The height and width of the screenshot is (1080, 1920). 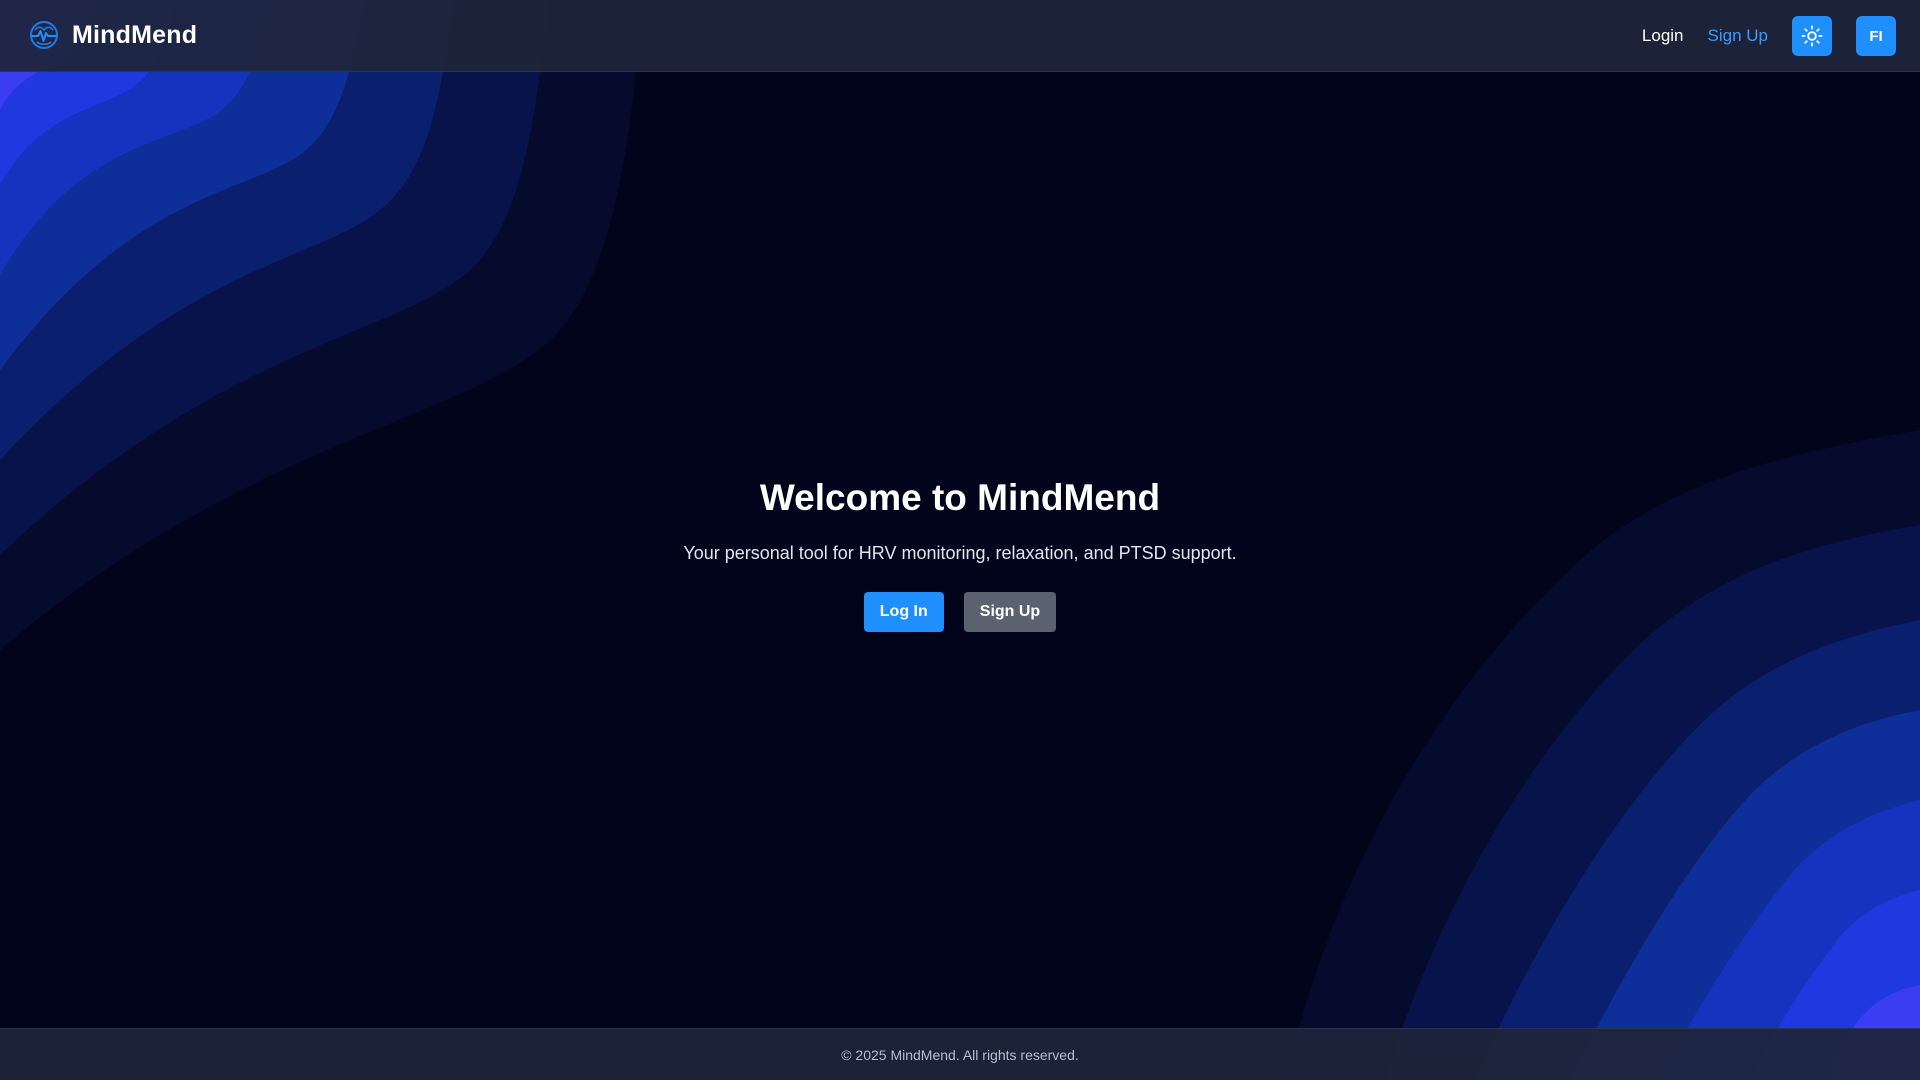 What do you see at coordinates (135, 34) in the screenshot?
I see `brand-name: MindMend` at bounding box center [135, 34].